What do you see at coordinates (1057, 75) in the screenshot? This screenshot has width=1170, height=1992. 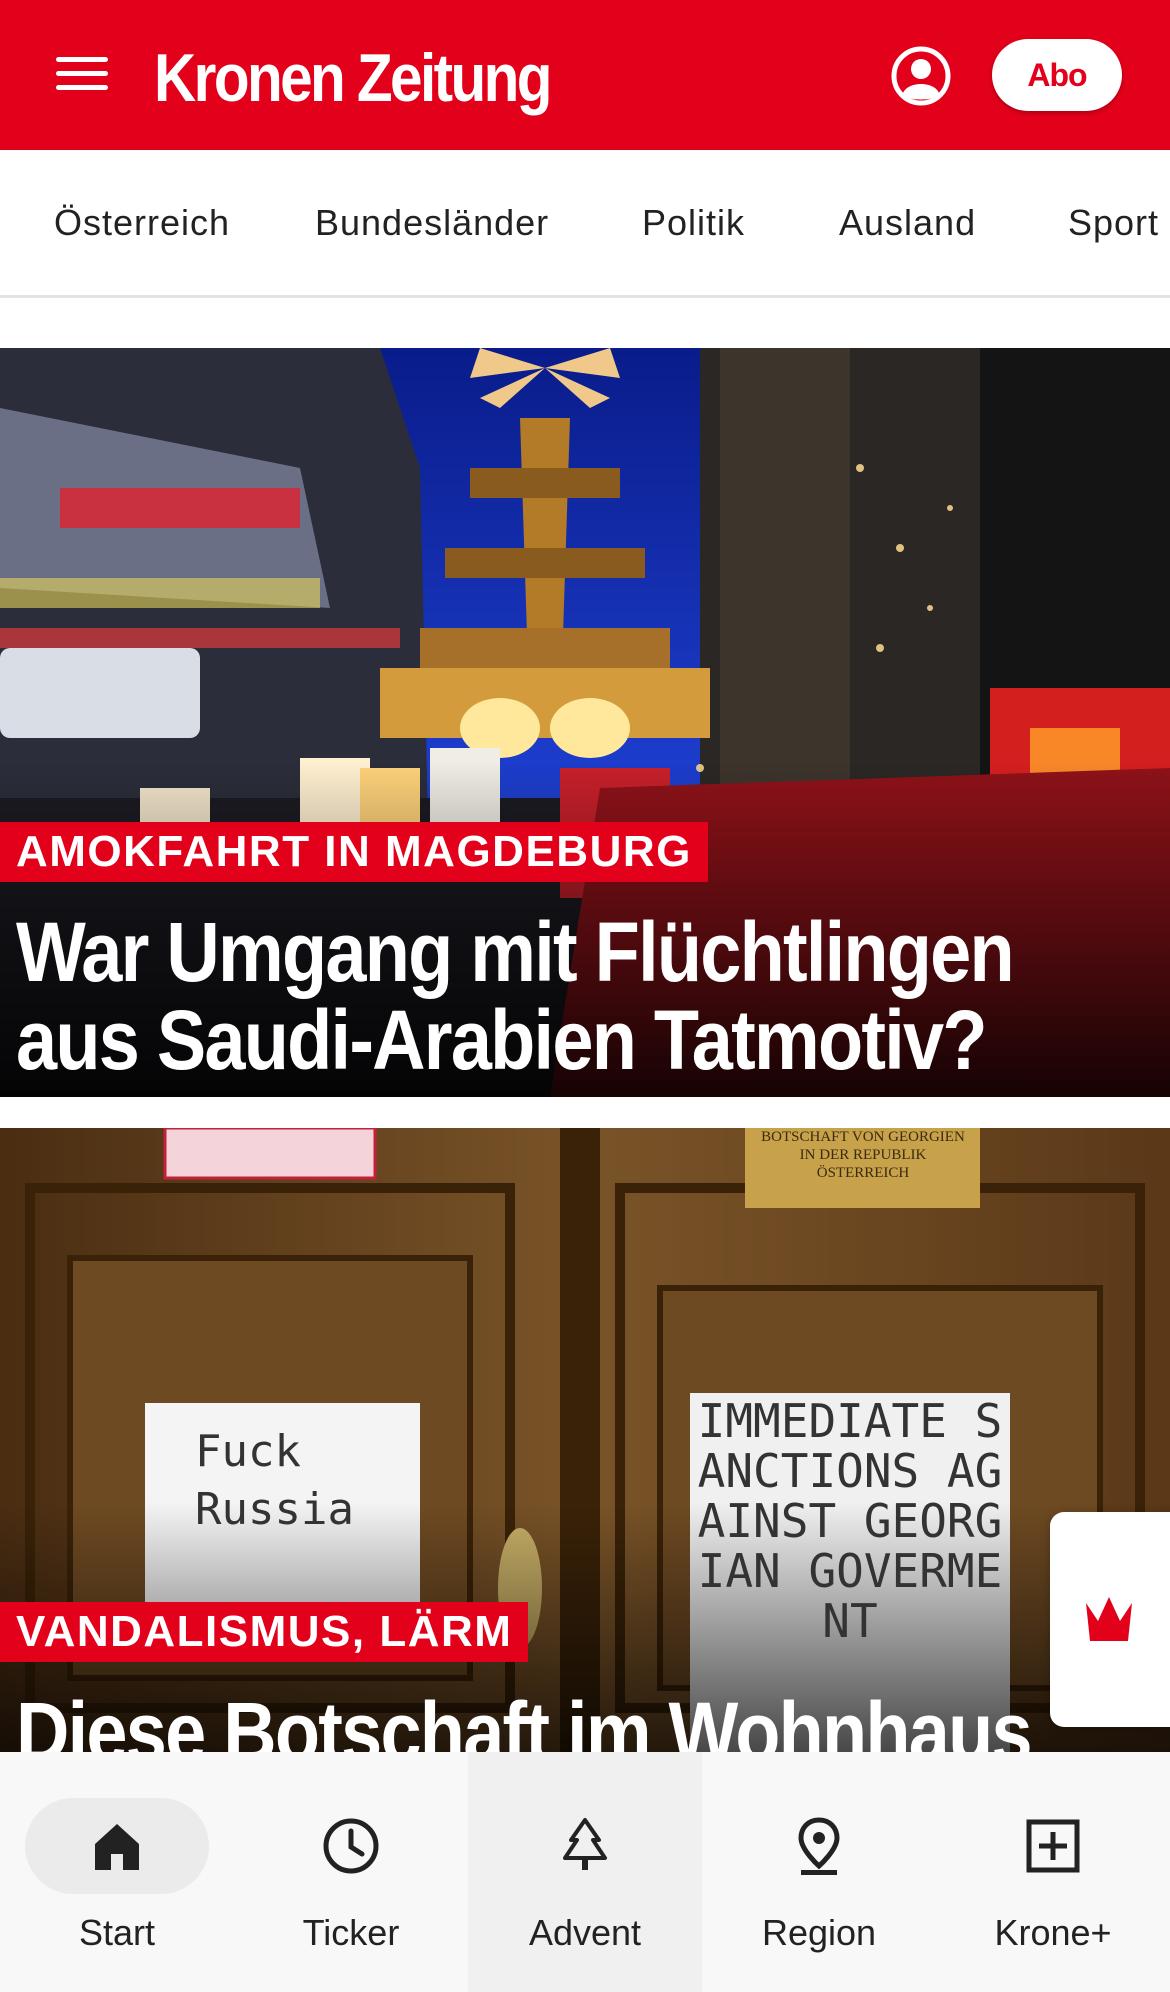 I see `abo-button: Abo` at bounding box center [1057, 75].